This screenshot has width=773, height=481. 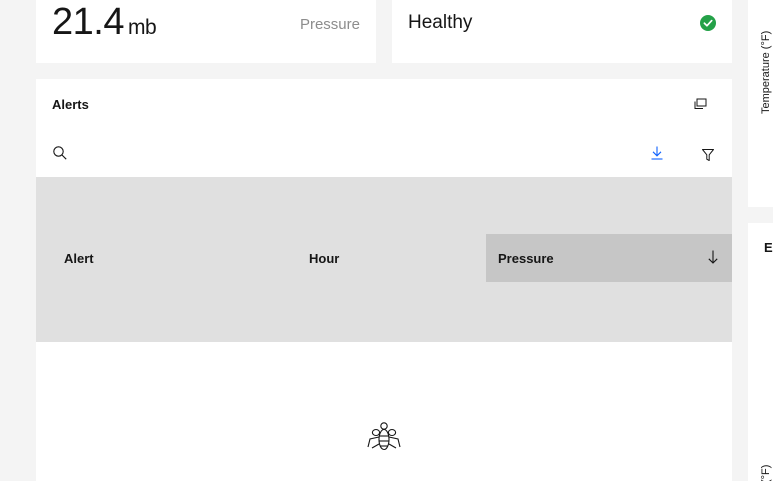 I want to click on arrow-down-icon, so click(x=713, y=257).